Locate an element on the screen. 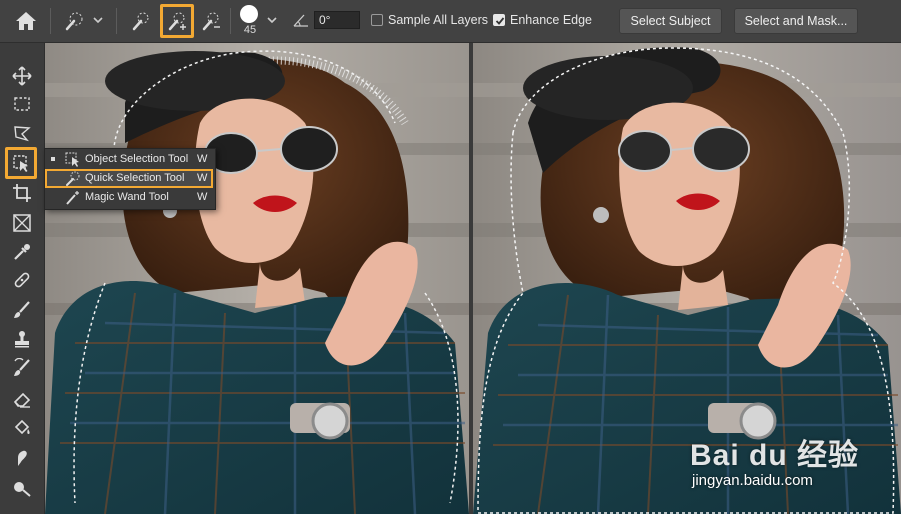  add-selection-brush-icon is located at coordinates (177, 21).